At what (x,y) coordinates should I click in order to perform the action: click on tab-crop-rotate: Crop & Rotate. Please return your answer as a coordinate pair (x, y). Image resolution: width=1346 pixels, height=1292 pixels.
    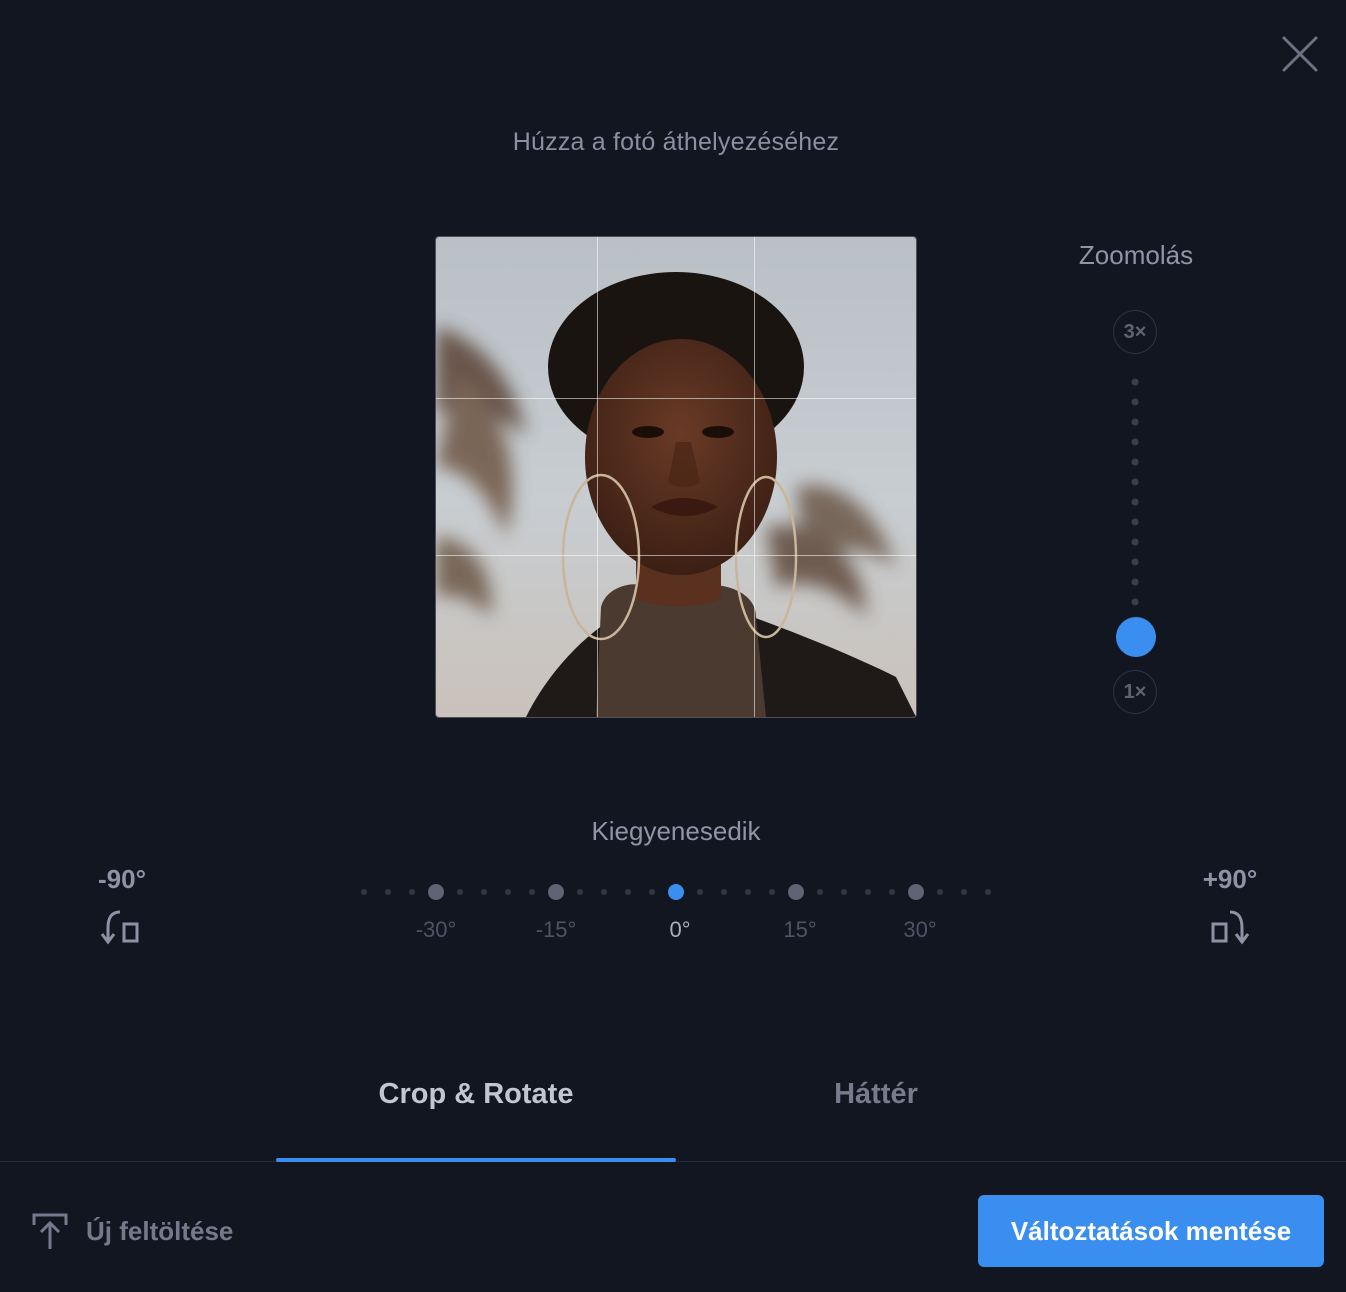
    Looking at the image, I should click on (476, 1100).